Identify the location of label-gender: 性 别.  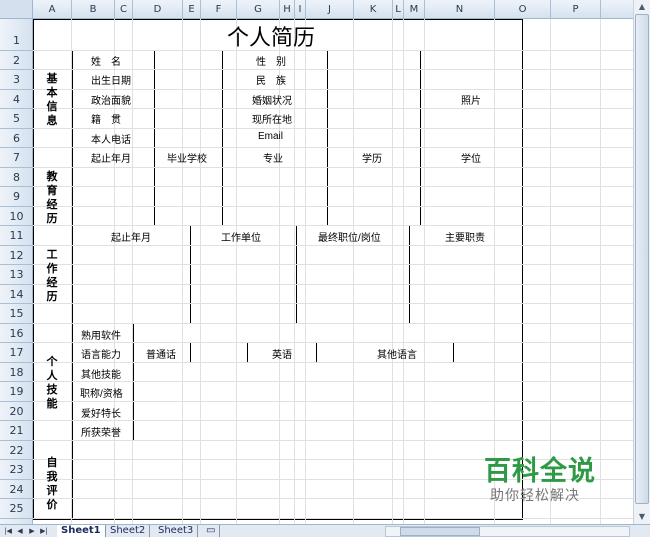
(271, 62).